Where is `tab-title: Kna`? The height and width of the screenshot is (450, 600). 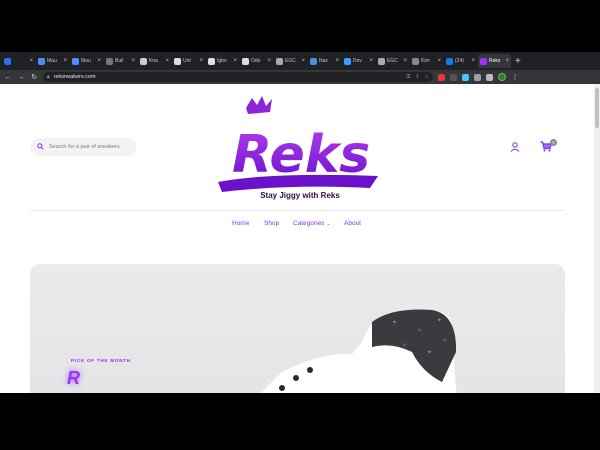
tab-title: Kna is located at coordinates (153, 61).